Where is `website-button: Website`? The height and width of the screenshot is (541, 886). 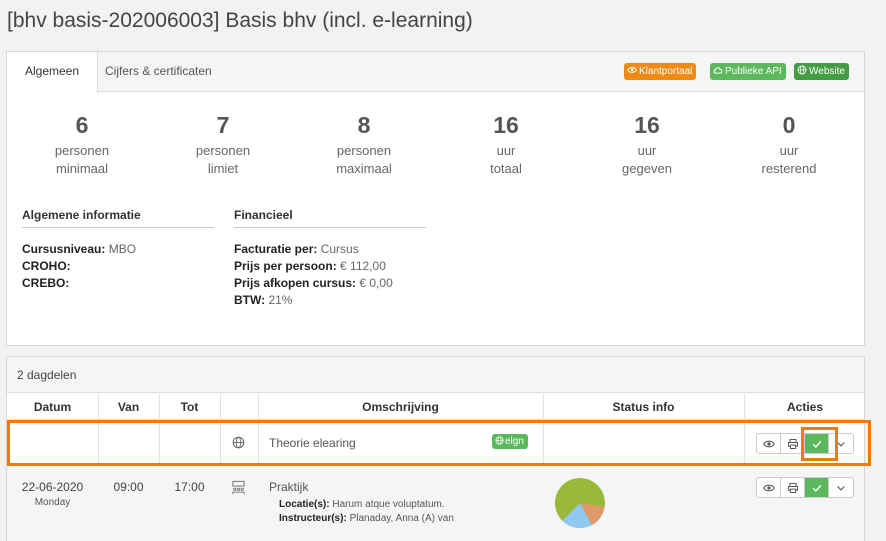
website-button: Website is located at coordinates (821, 71).